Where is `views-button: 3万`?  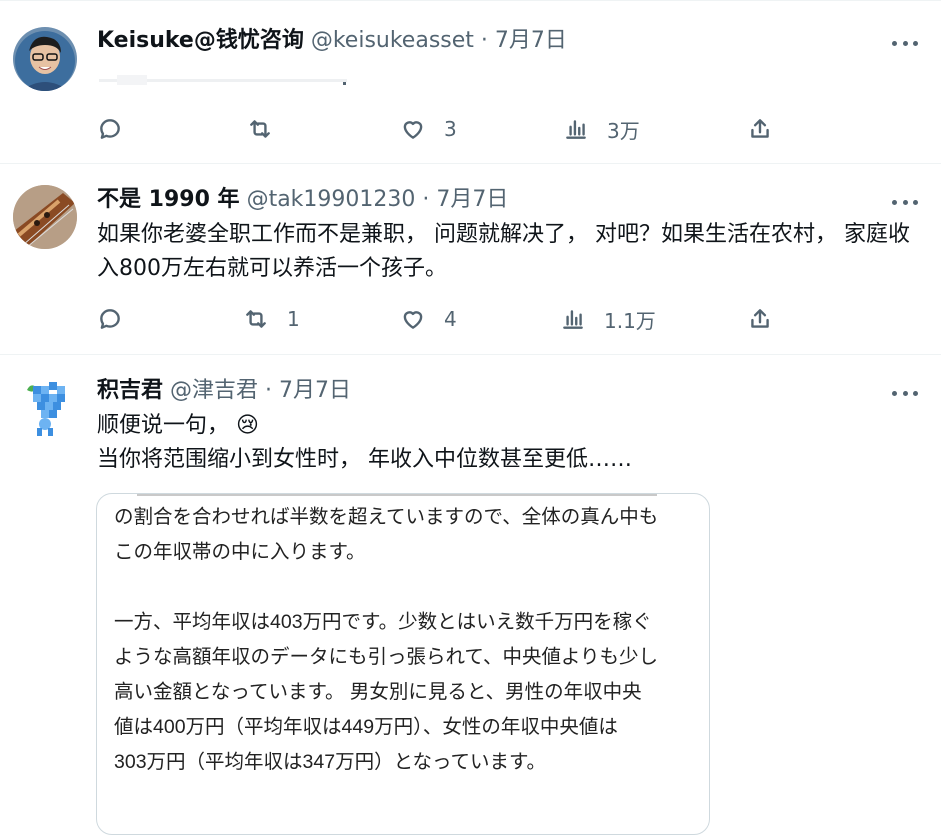 views-button: 3万 is located at coordinates (601, 129).